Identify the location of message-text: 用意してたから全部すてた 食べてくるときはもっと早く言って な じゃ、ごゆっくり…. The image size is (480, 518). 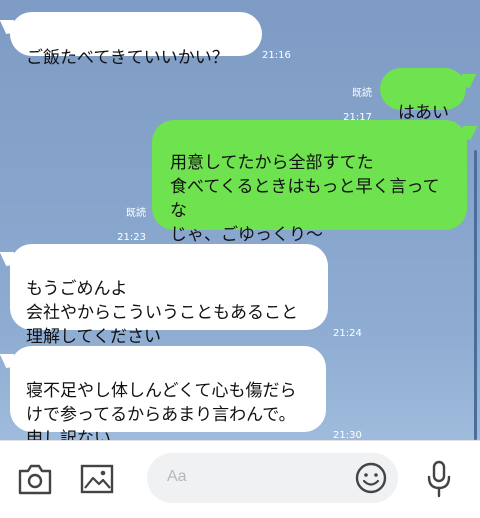
(305, 199).